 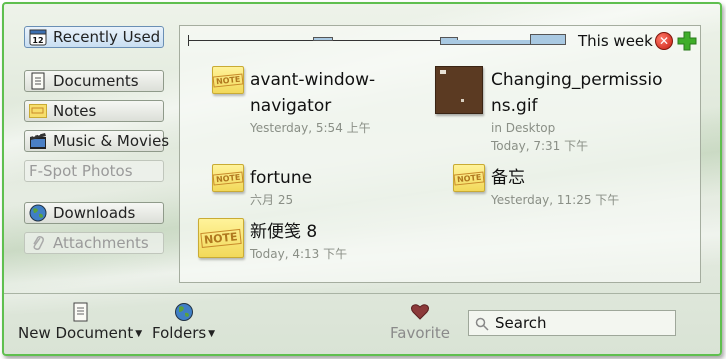 I want to click on sidebar-item-label: Downloads, so click(x=94, y=213).